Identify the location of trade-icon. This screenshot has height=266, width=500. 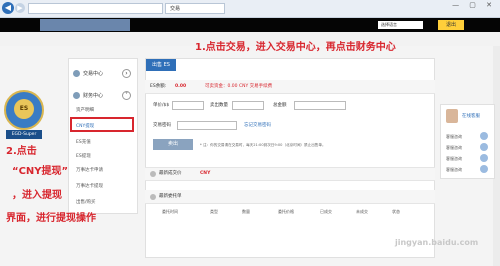
(76, 73).